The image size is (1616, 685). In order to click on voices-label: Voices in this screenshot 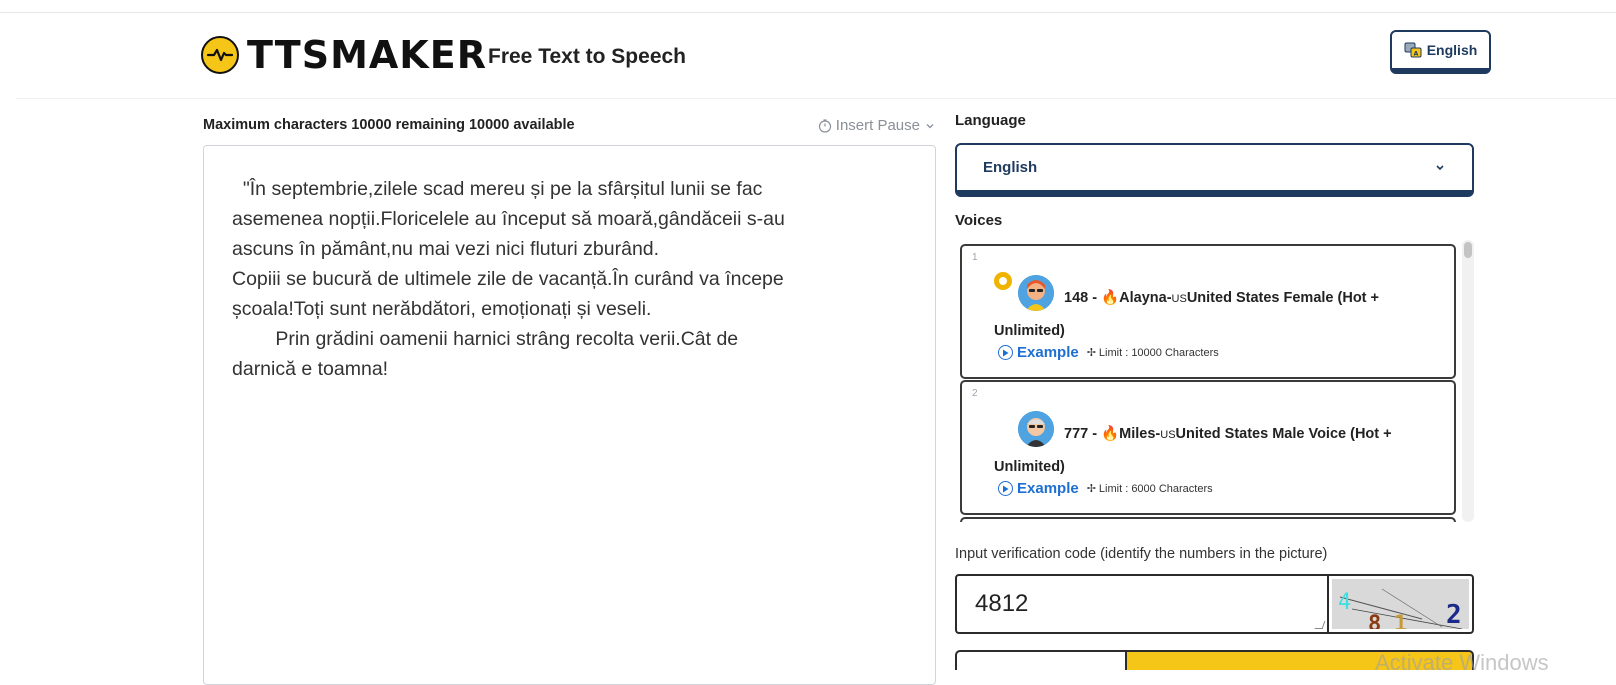, I will do `click(979, 220)`.